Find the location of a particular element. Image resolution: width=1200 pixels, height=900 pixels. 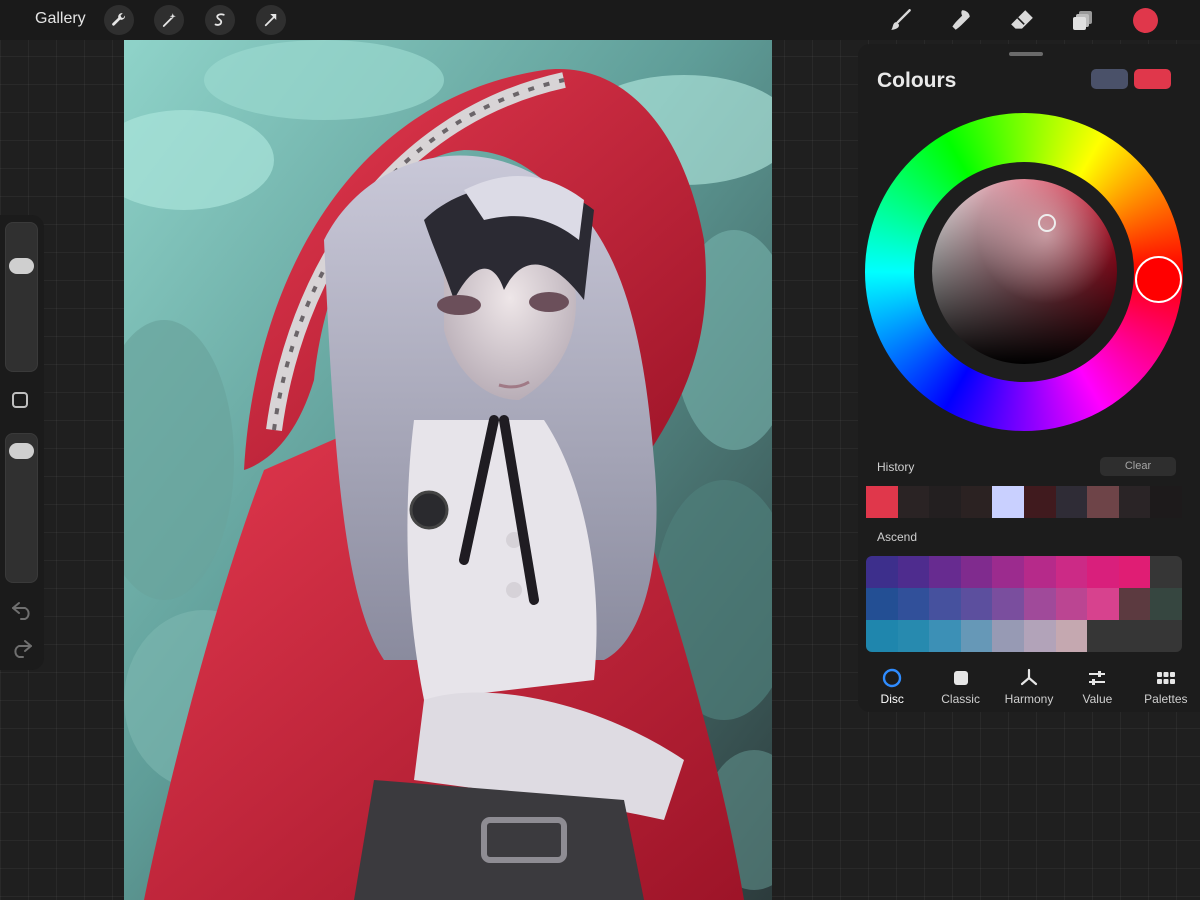

tab-label: Classic is located at coordinates (960, 699).